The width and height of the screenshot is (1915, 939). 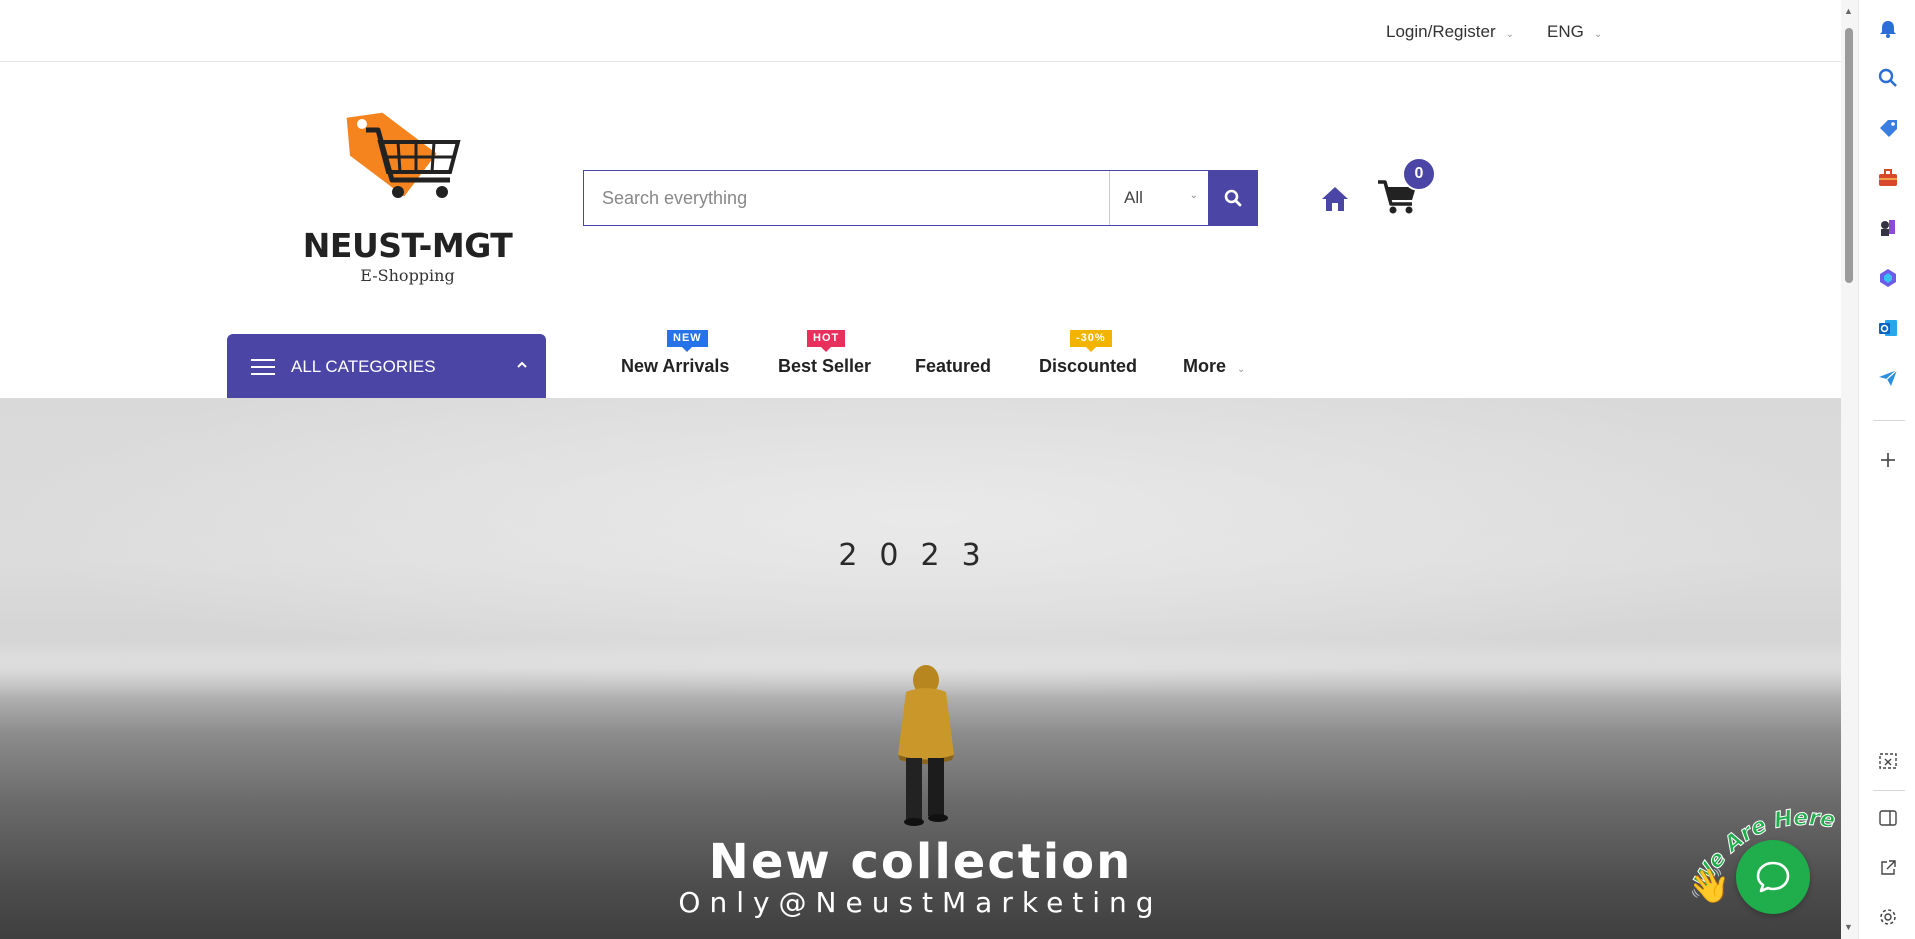 I want to click on search-button, so click(x=1232, y=198).